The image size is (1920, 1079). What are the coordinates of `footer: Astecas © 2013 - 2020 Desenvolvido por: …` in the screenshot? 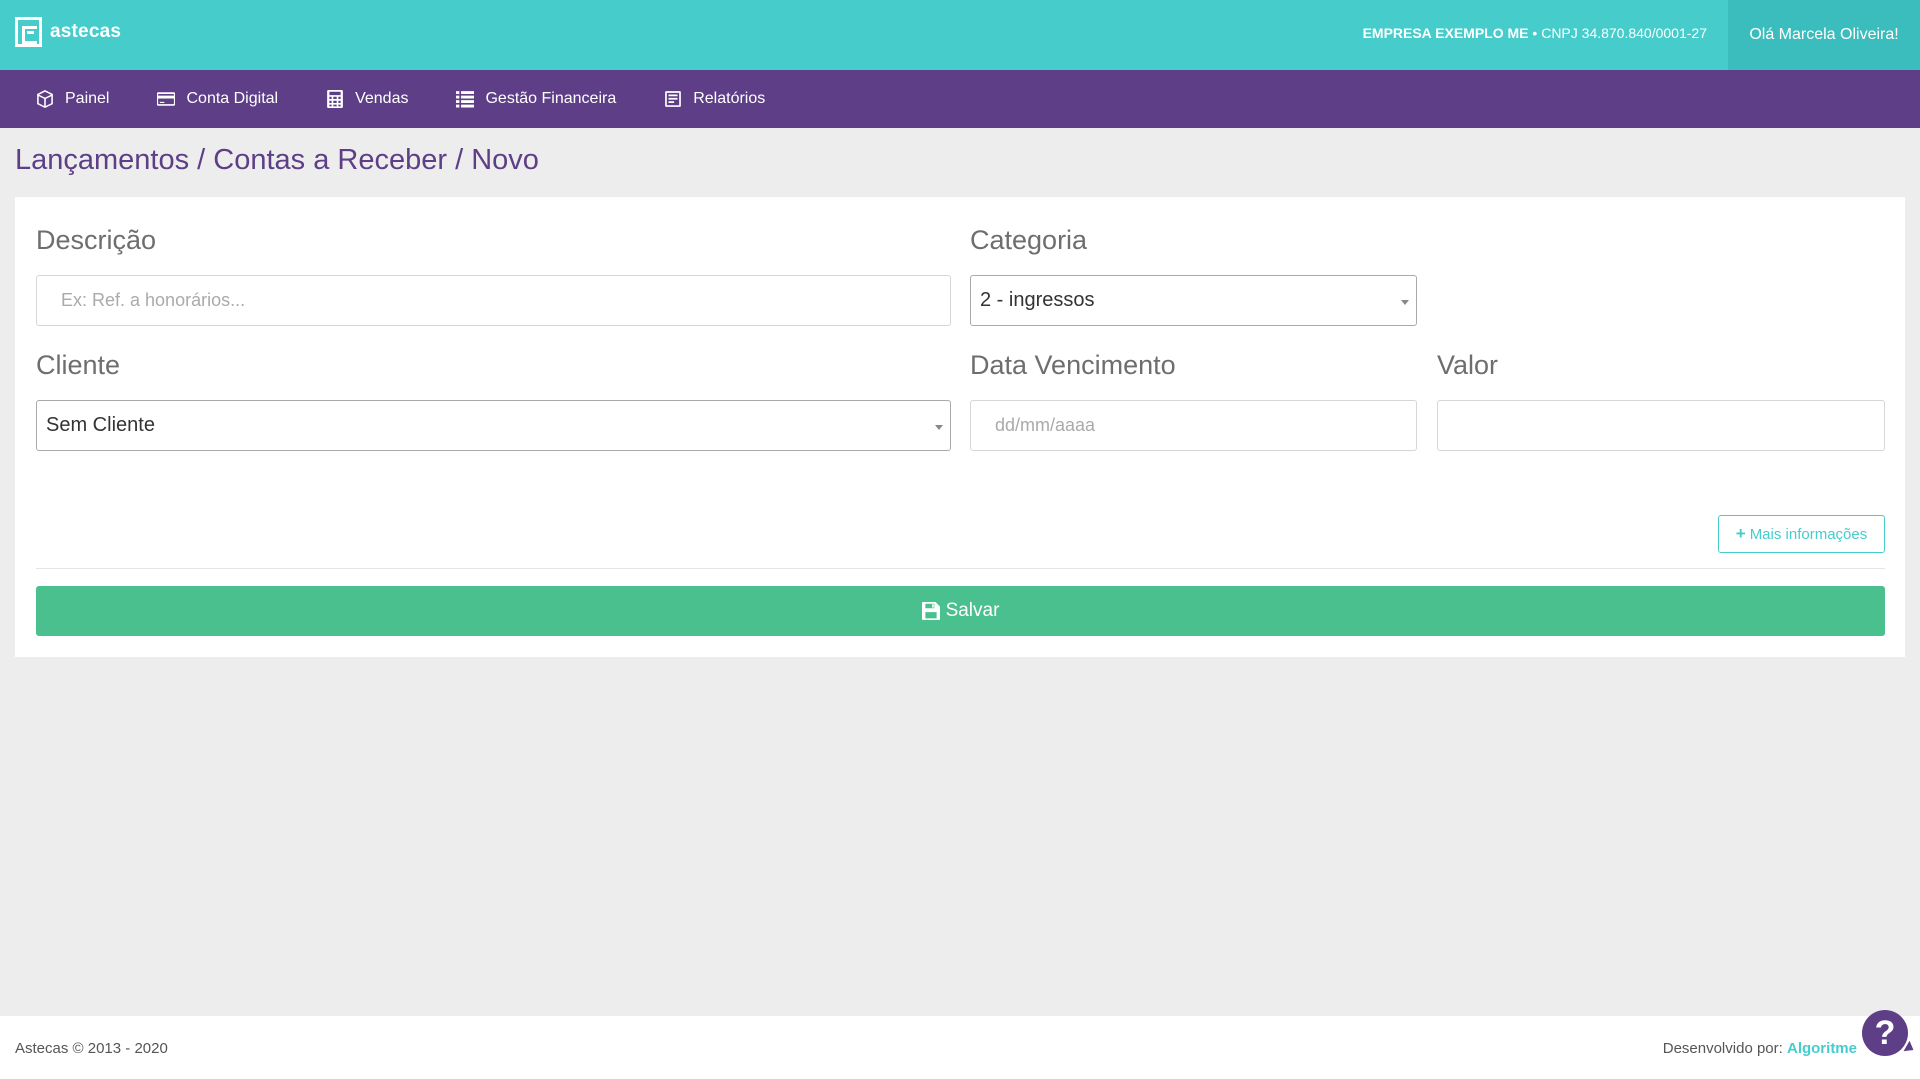 It's located at (960, 1047).